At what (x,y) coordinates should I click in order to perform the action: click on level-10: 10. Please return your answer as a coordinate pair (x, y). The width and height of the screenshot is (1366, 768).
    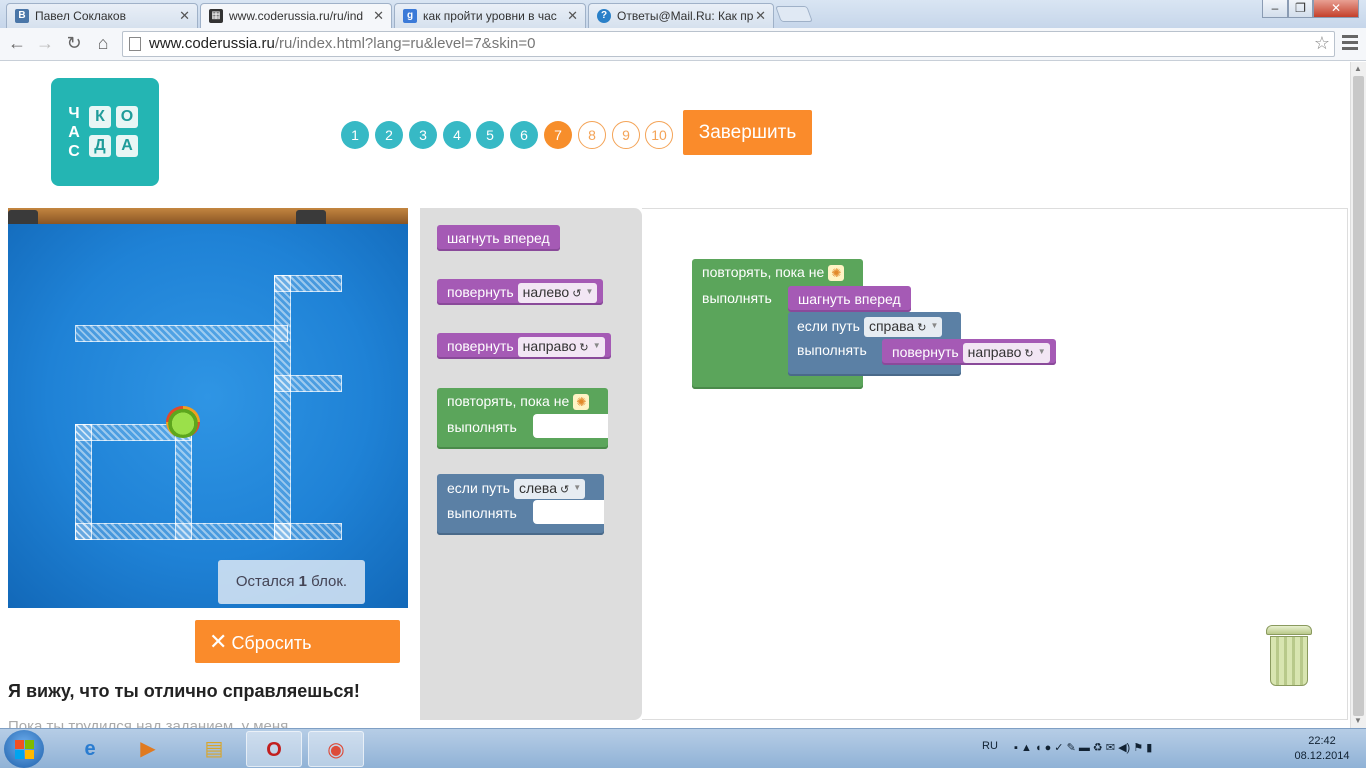
    Looking at the image, I should click on (659, 135).